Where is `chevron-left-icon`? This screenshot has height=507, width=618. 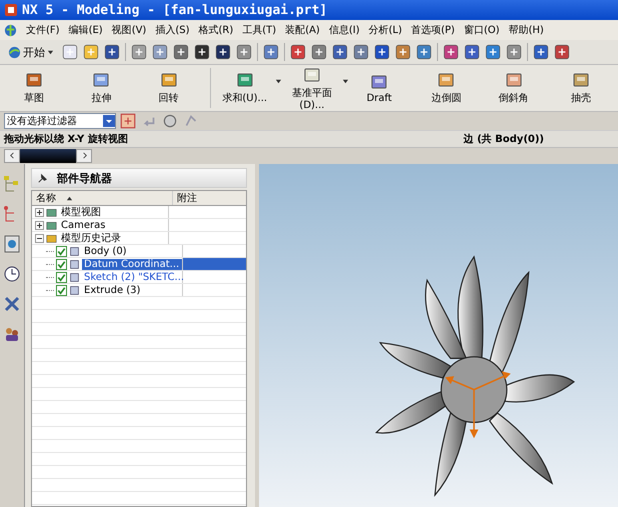
chevron-left-icon is located at coordinates (12, 155).